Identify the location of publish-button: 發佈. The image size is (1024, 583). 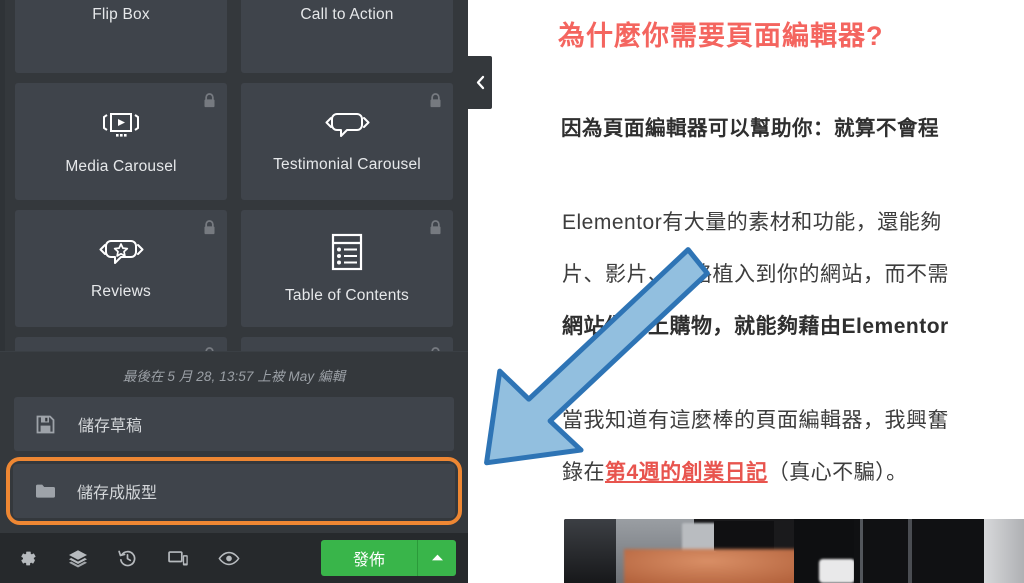
(369, 558).